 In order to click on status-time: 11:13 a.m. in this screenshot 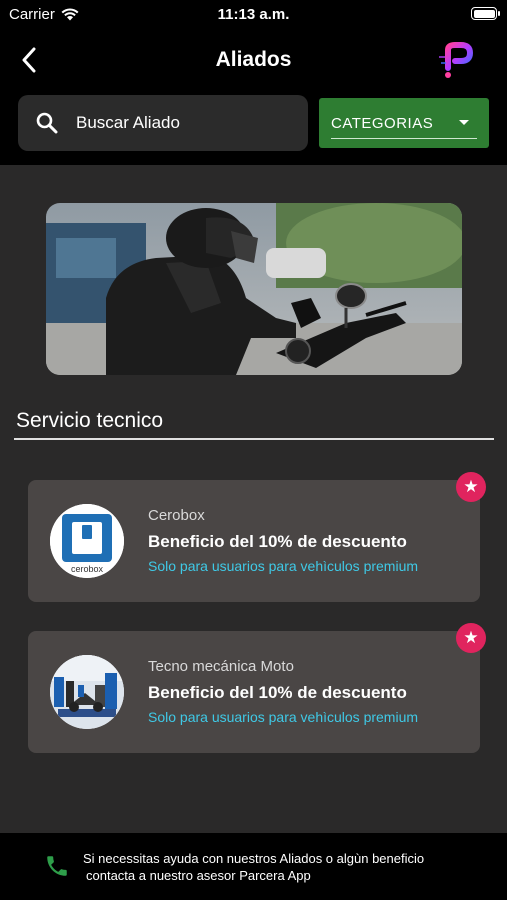, I will do `click(253, 14)`.